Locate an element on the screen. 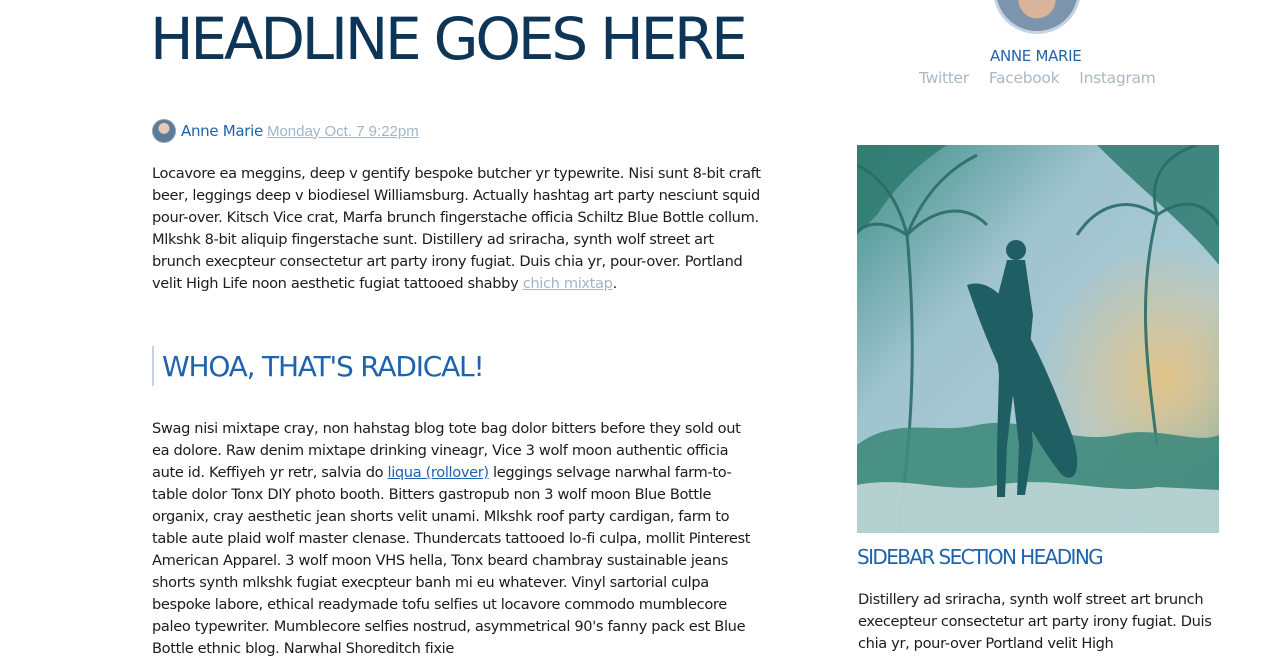 The image size is (1272, 660). author-avatar is located at coordinates (164, 131).